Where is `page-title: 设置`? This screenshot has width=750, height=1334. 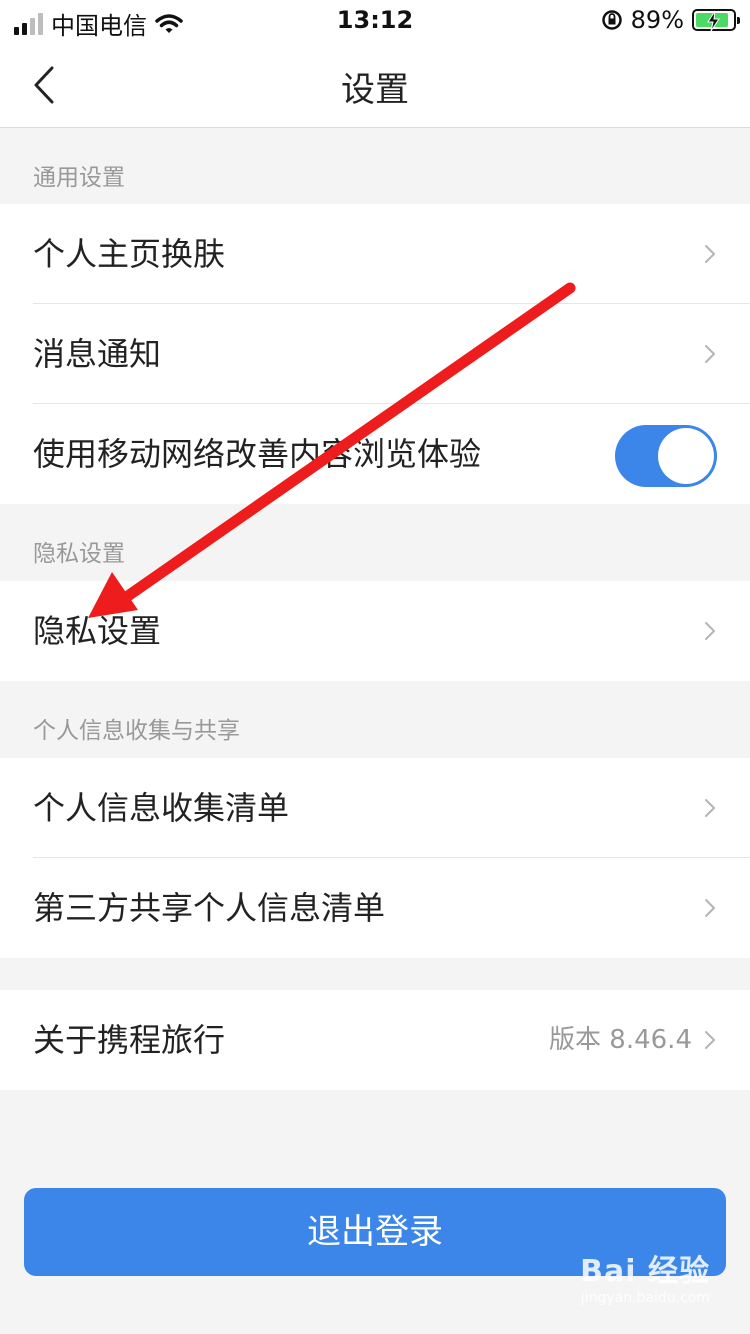
page-title: 设置 is located at coordinates (375, 90).